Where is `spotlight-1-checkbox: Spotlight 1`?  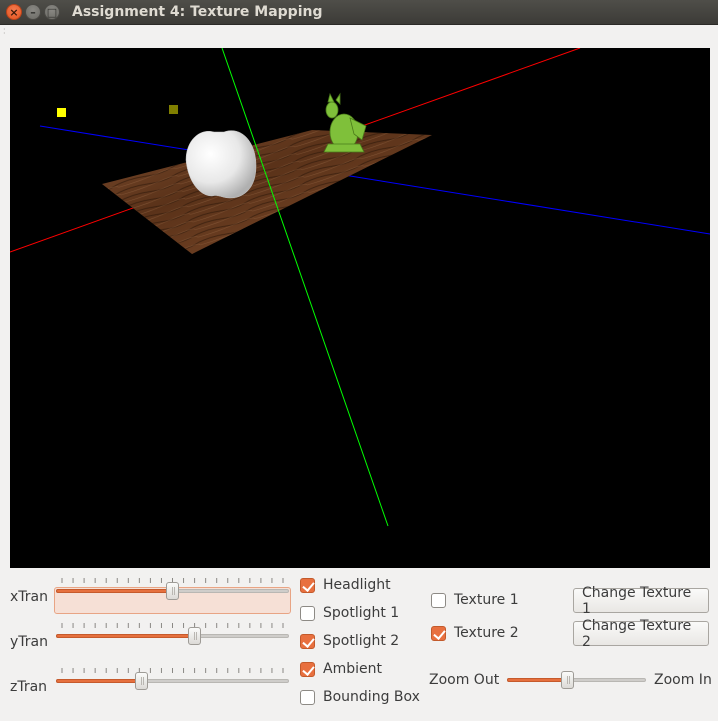
spotlight-1-checkbox: Spotlight 1 is located at coordinates (349, 613).